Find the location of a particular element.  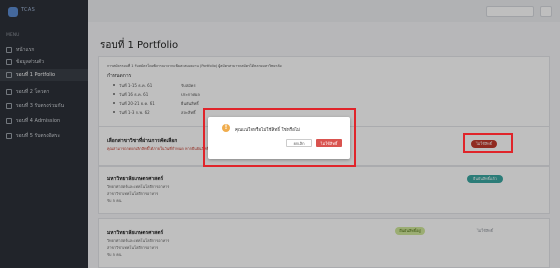

decline-button-highlight is located at coordinates (488, 143).